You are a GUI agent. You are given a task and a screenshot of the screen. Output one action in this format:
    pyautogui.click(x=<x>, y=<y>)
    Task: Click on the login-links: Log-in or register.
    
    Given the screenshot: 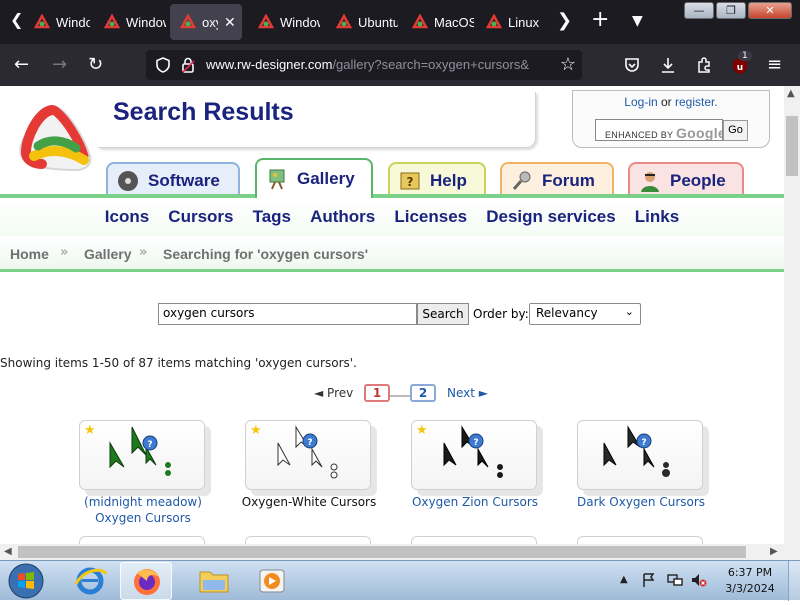 What is the action you would take?
    pyautogui.click(x=671, y=102)
    